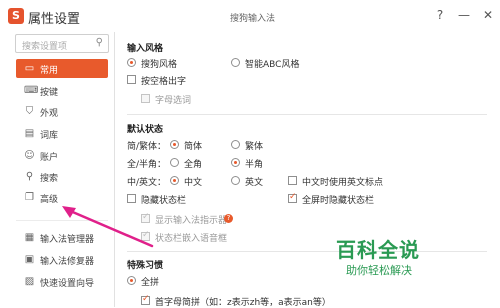 The height and width of the screenshot is (308, 500). What do you see at coordinates (174, 144) in the screenshot?
I see `radio-simplified` at bounding box center [174, 144].